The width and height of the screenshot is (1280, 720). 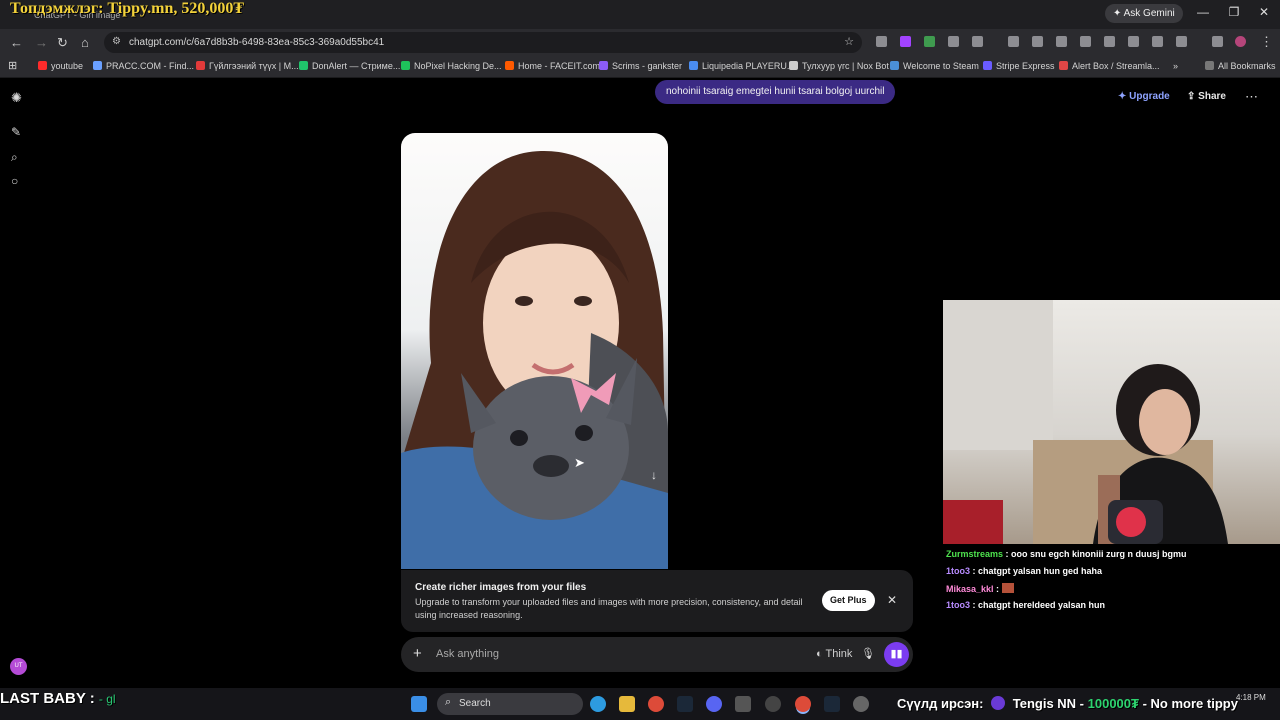 I want to click on taskbar-search-label: Search, so click(x=475, y=703).